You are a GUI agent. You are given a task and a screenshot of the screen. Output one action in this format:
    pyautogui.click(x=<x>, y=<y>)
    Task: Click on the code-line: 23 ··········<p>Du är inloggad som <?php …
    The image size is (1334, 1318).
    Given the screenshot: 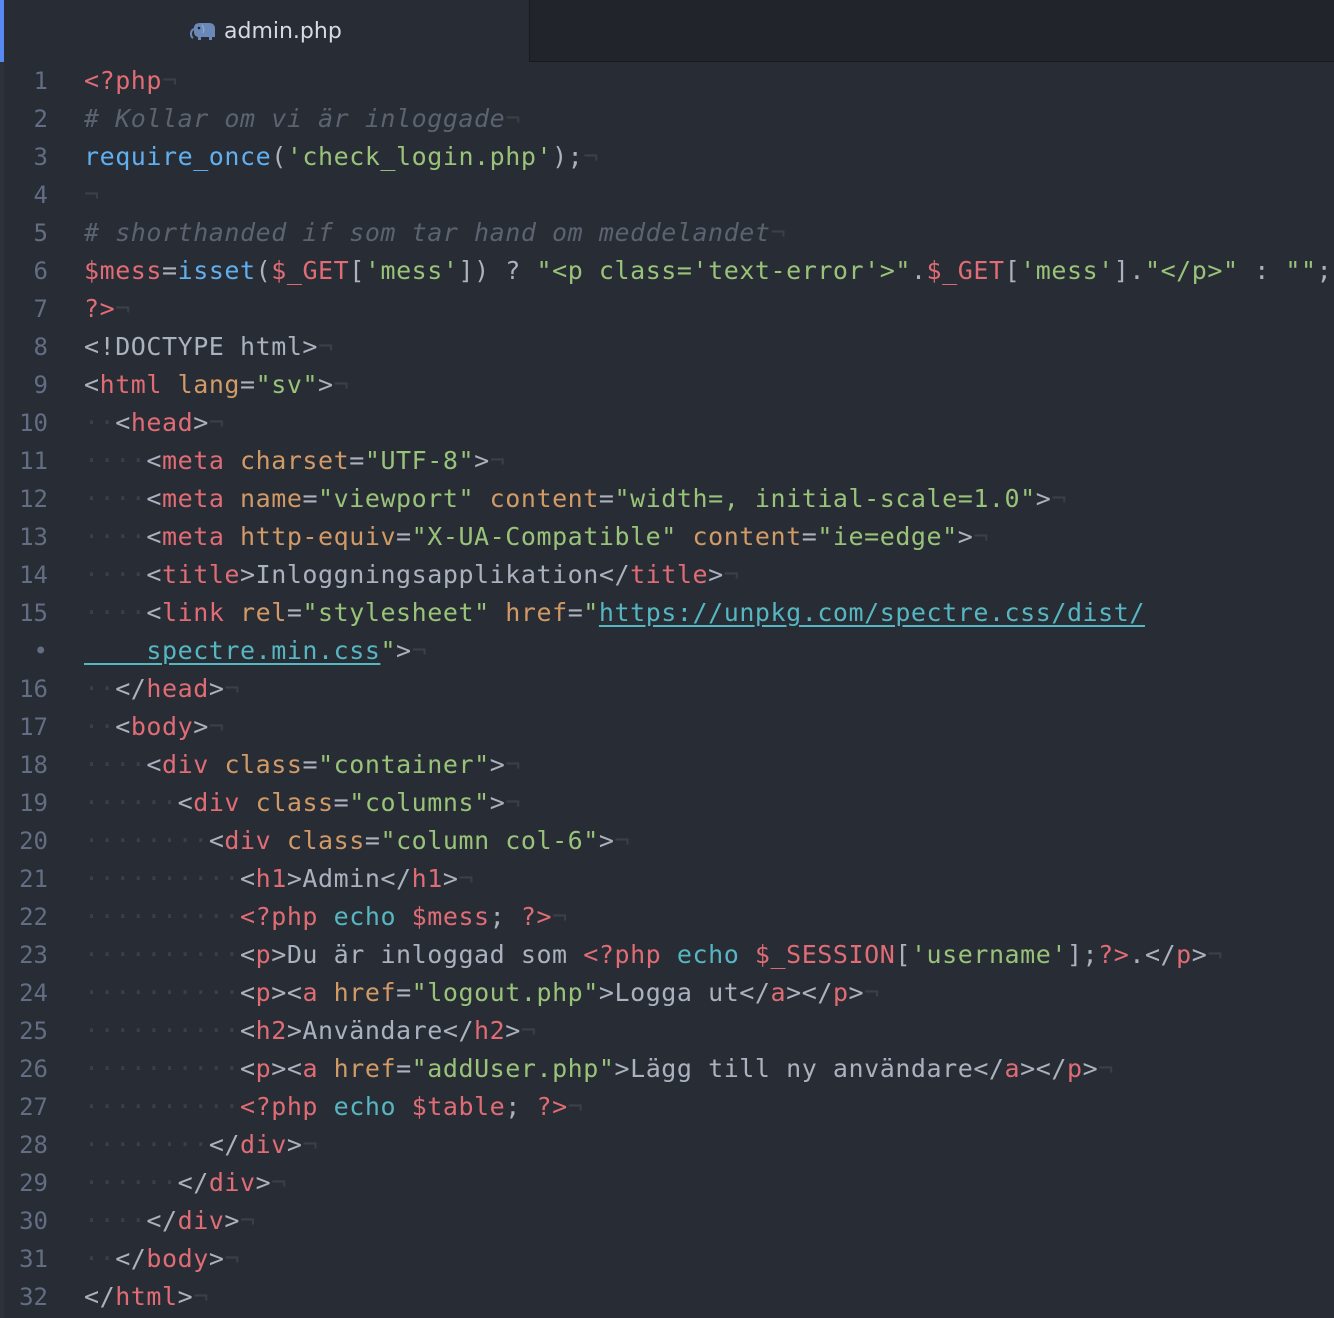 What is the action you would take?
    pyautogui.click(x=667, y=955)
    